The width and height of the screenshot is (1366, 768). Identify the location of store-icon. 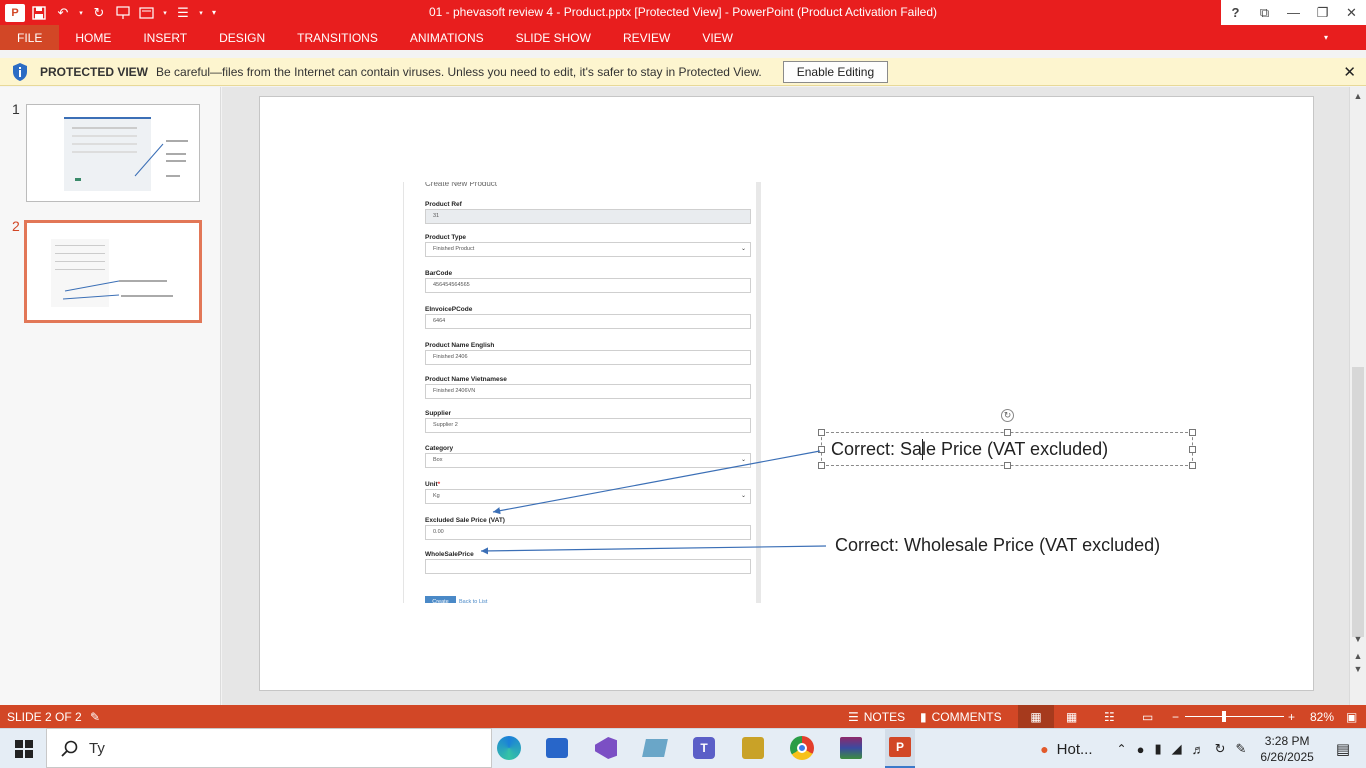
(557, 748).